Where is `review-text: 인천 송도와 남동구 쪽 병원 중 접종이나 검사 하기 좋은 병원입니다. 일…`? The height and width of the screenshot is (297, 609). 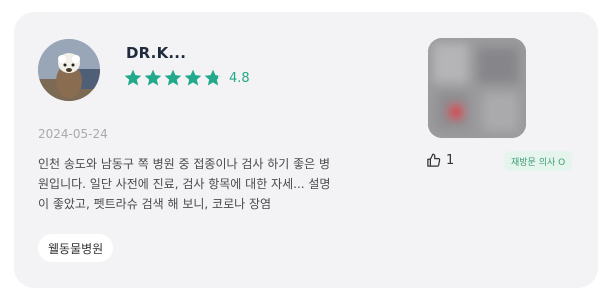 review-text: 인천 송도와 남동구 쪽 병원 중 접종이나 검사 하기 좋은 병원입니다. 일… is located at coordinates (188, 184).